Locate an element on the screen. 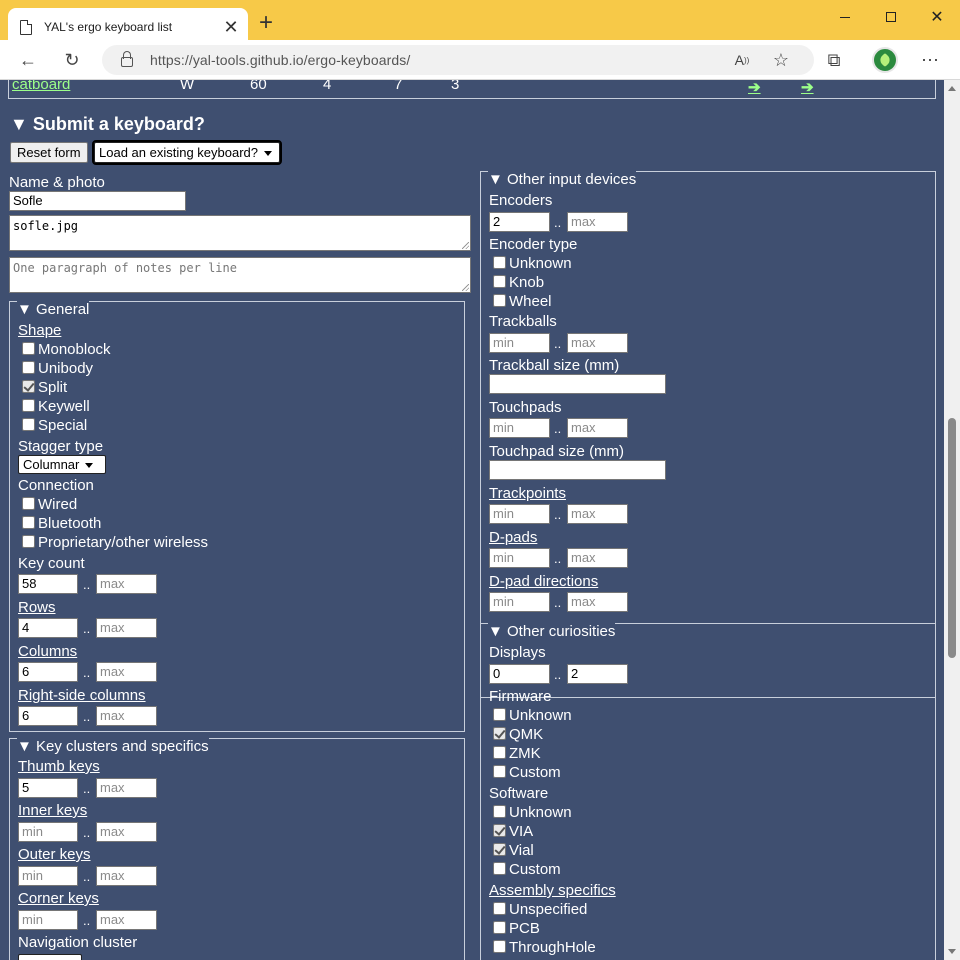 The image size is (960, 960). corner-keys-min-input: min is located at coordinates (48, 920).